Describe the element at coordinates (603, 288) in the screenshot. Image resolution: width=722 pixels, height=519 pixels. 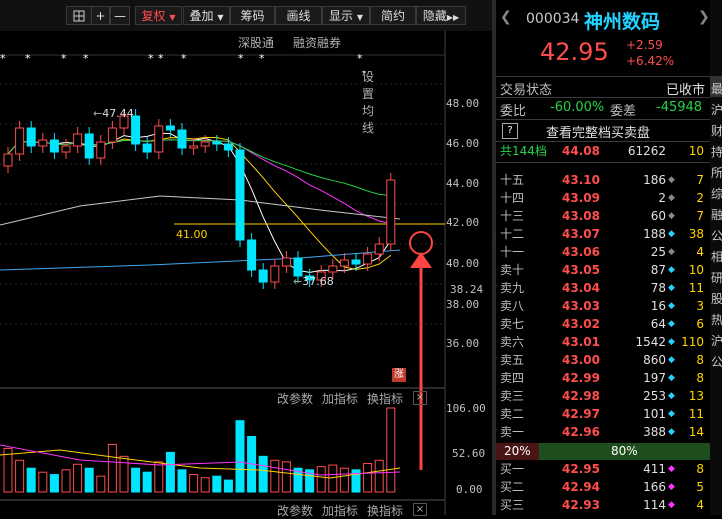
I see `ask-row: 卖九 43.04 78 ◆ 11` at that location.